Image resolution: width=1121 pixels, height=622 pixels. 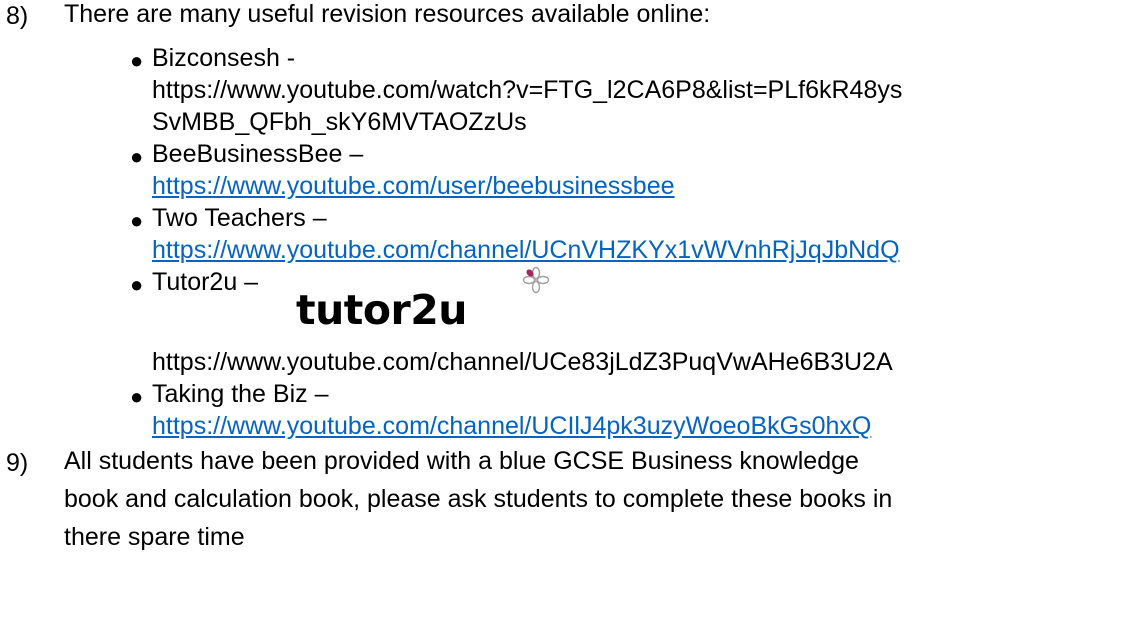 What do you see at coordinates (154, 537) in the screenshot?
I see `item-9-text-line3: there spare time` at bounding box center [154, 537].